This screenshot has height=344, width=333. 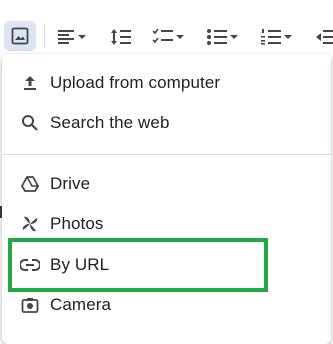 What do you see at coordinates (135, 82) in the screenshot?
I see `menu-item-label: Upload from computer` at bounding box center [135, 82].